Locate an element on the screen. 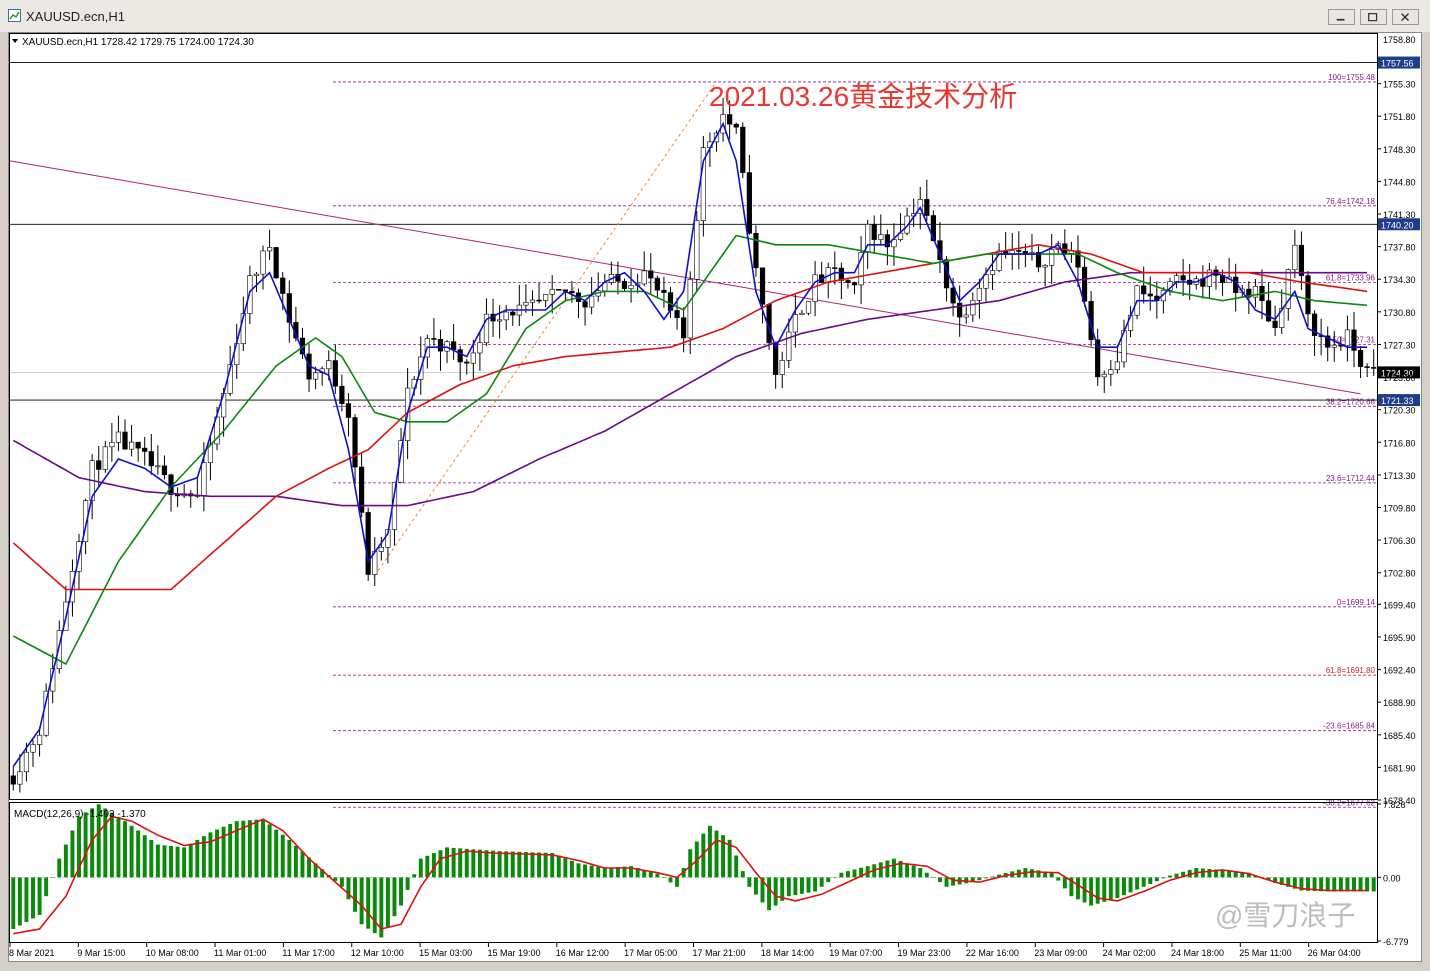  fib-level-label: 38.2=1720.66 is located at coordinates (1351, 401).